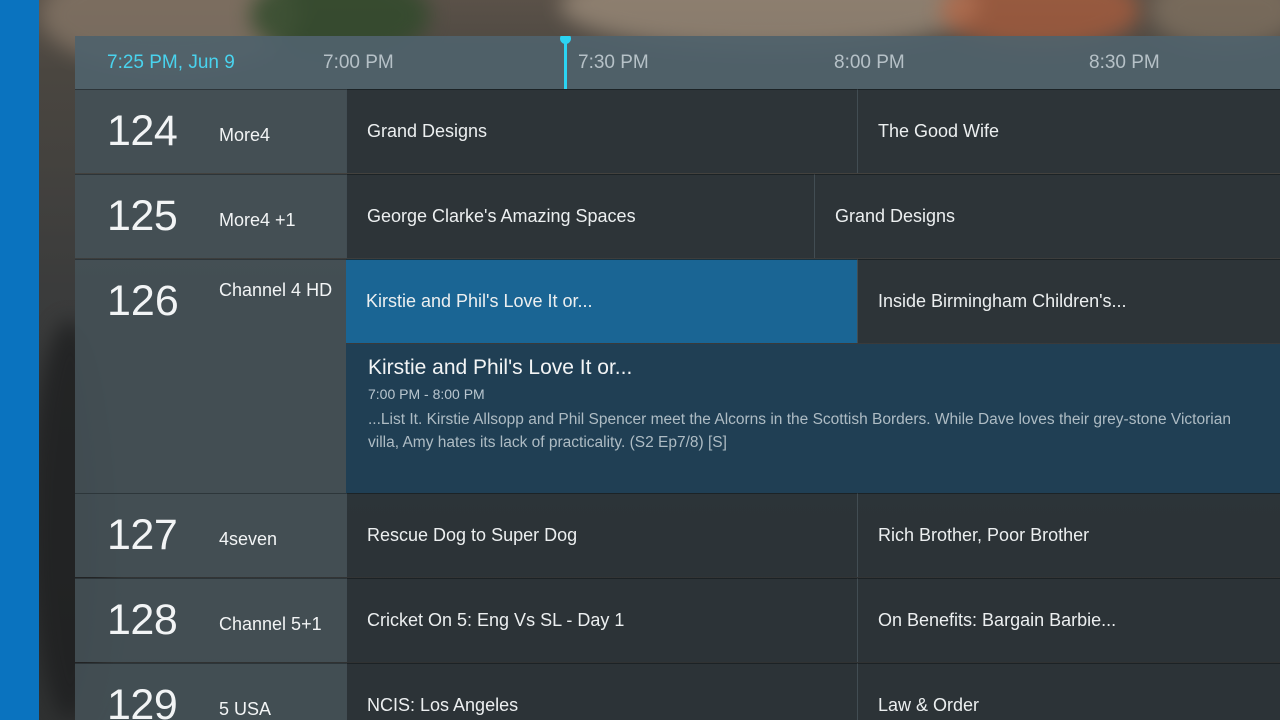  I want to click on program-cell: George Clarke's Amazing Spaces, so click(580, 216).